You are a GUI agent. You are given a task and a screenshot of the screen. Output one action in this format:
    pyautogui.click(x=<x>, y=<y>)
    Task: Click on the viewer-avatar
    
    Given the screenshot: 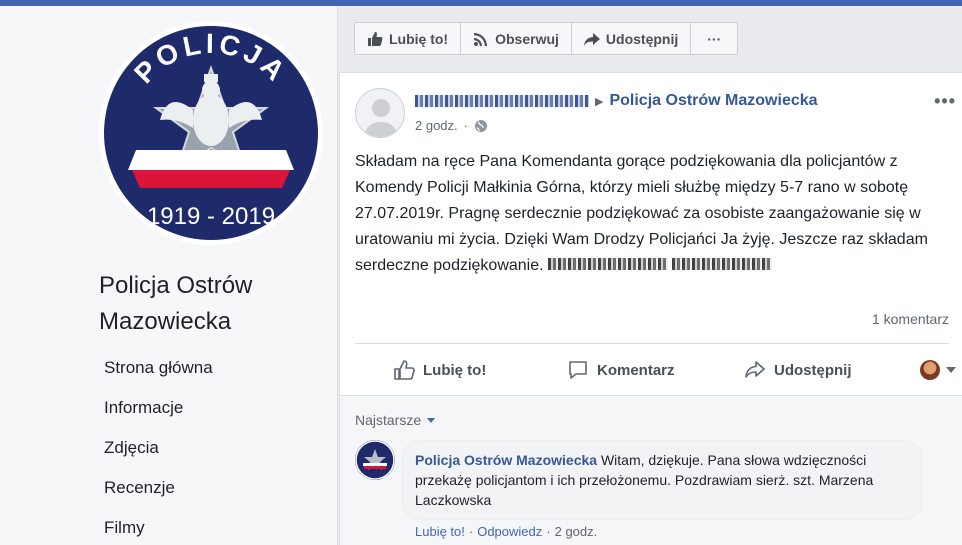 What is the action you would take?
    pyautogui.click(x=930, y=370)
    